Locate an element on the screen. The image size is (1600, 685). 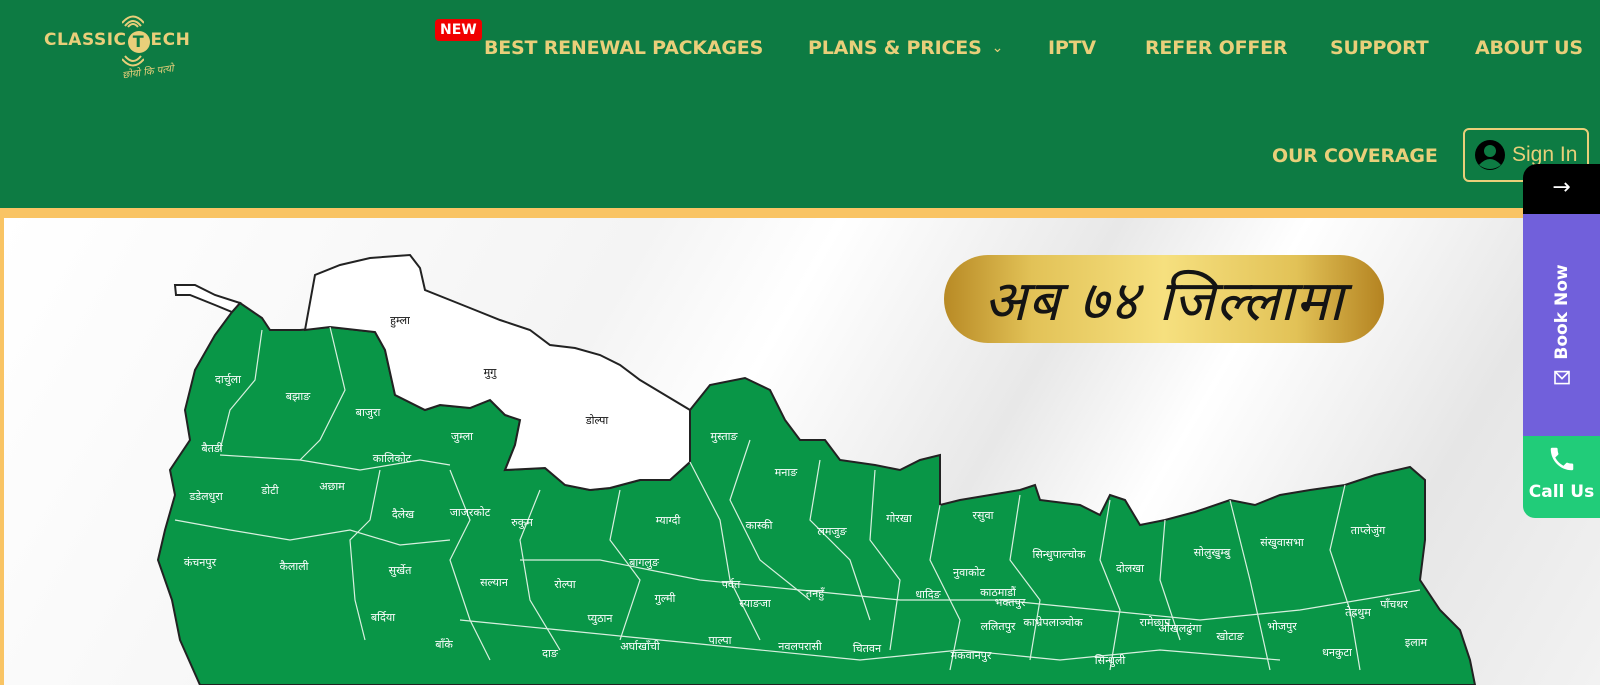
district-label: कंचनपुर is located at coordinates (200, 562).